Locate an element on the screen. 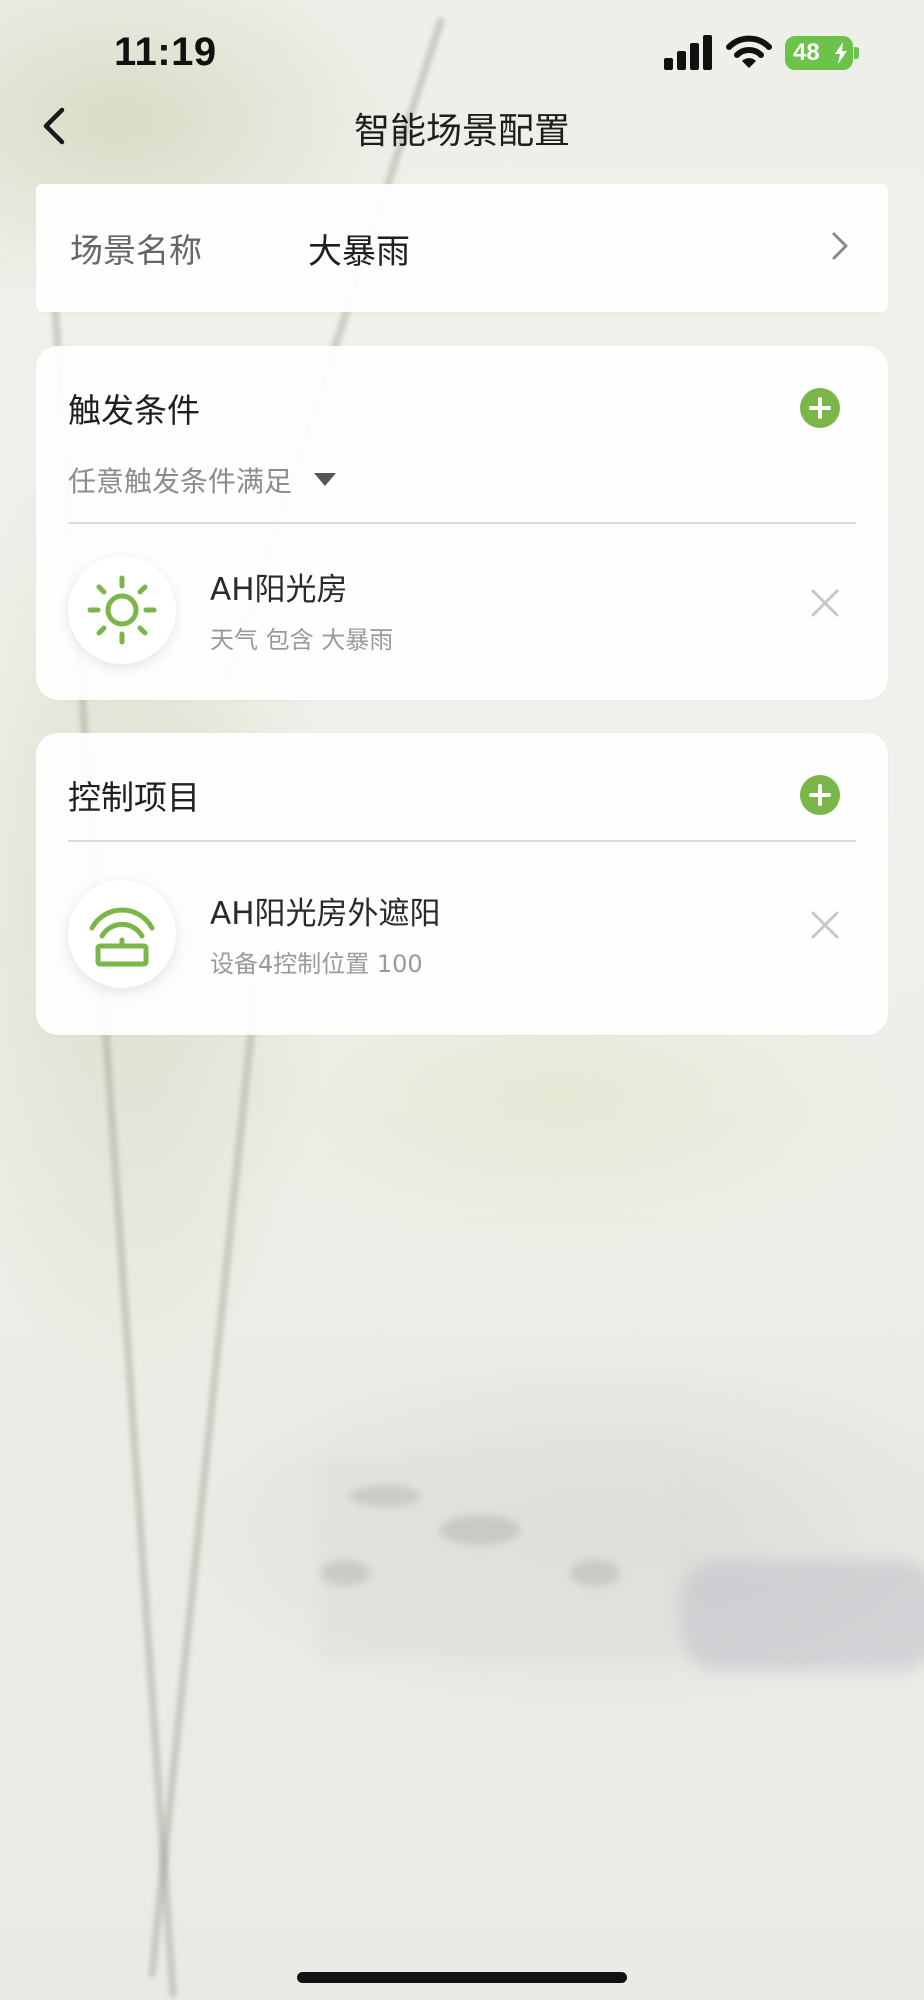 The width and height of the screenshot is (924, 2000). wifi-icon is located at coordinates (749, 51).